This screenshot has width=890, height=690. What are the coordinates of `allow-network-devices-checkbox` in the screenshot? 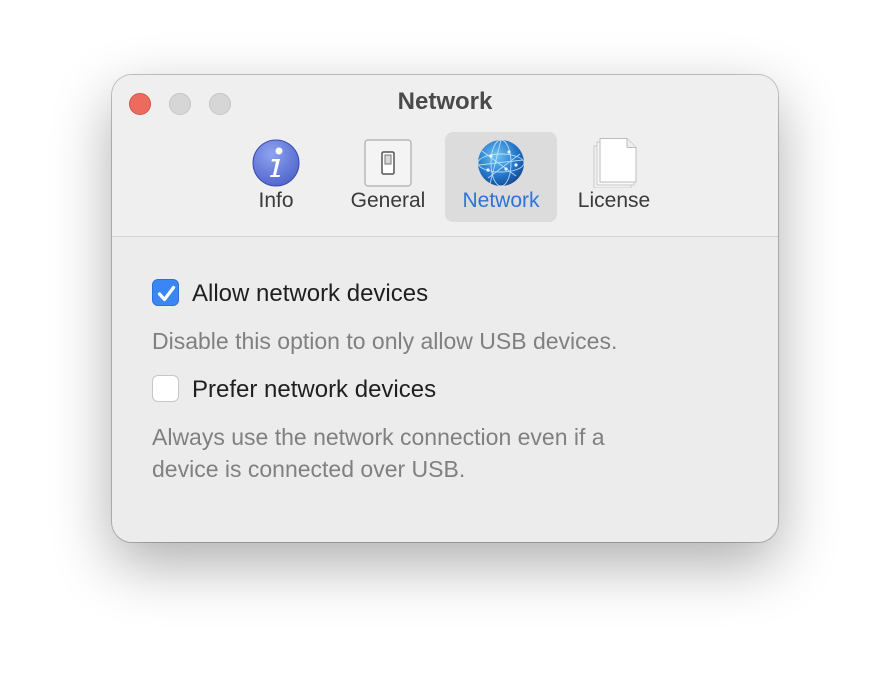 It's located at (165, 292).